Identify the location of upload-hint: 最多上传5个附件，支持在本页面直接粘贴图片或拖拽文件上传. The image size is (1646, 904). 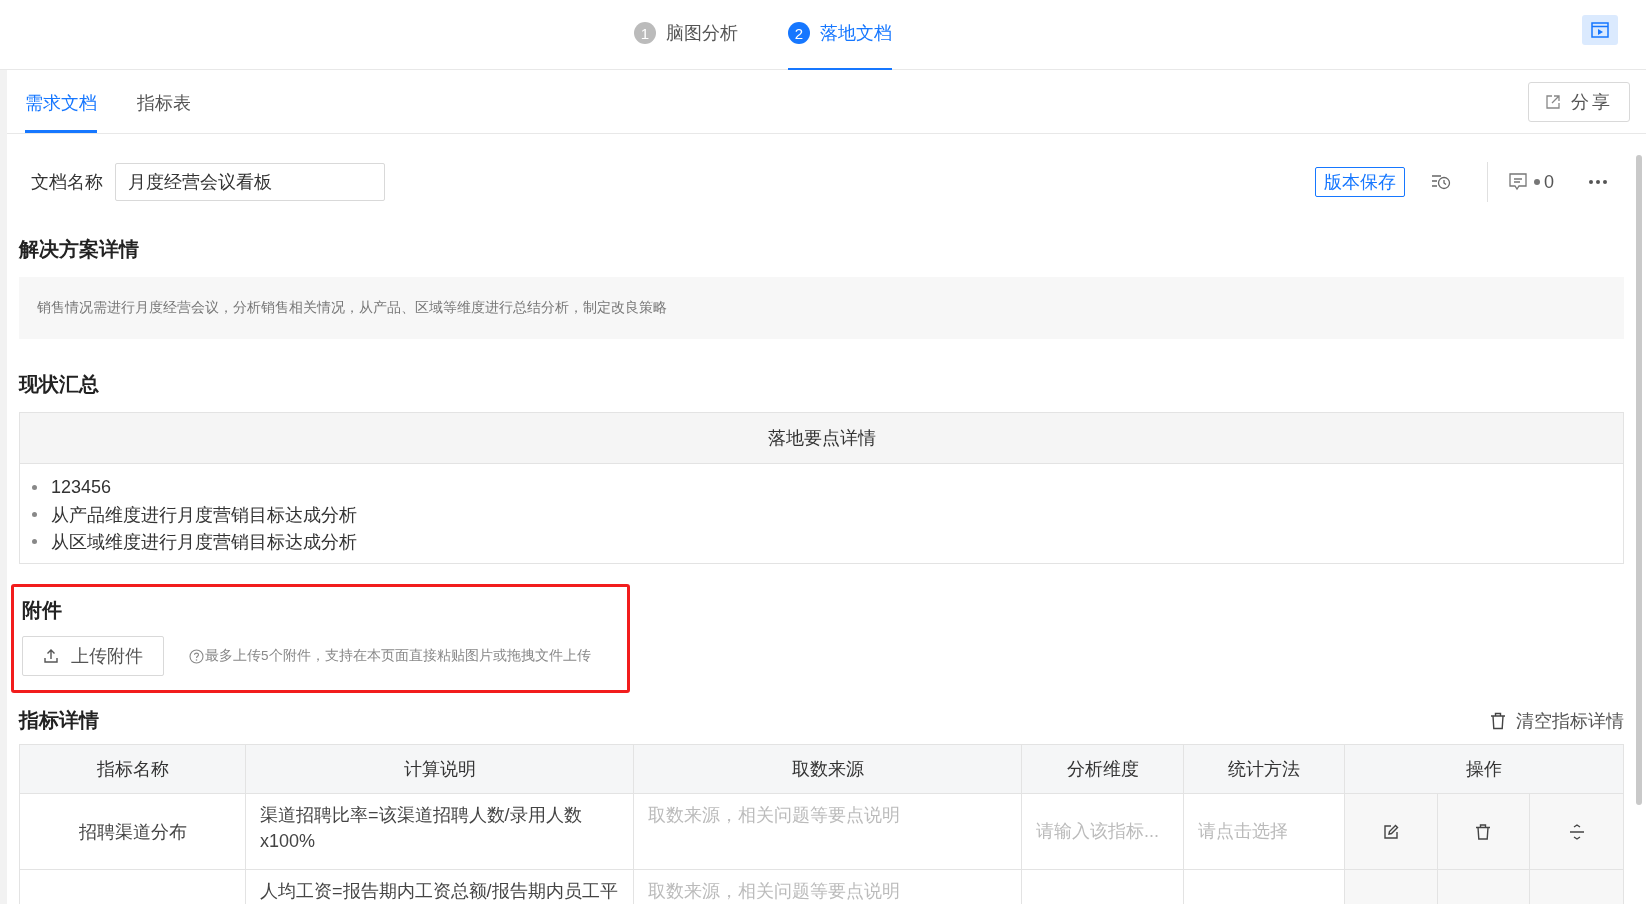
(398, 656).